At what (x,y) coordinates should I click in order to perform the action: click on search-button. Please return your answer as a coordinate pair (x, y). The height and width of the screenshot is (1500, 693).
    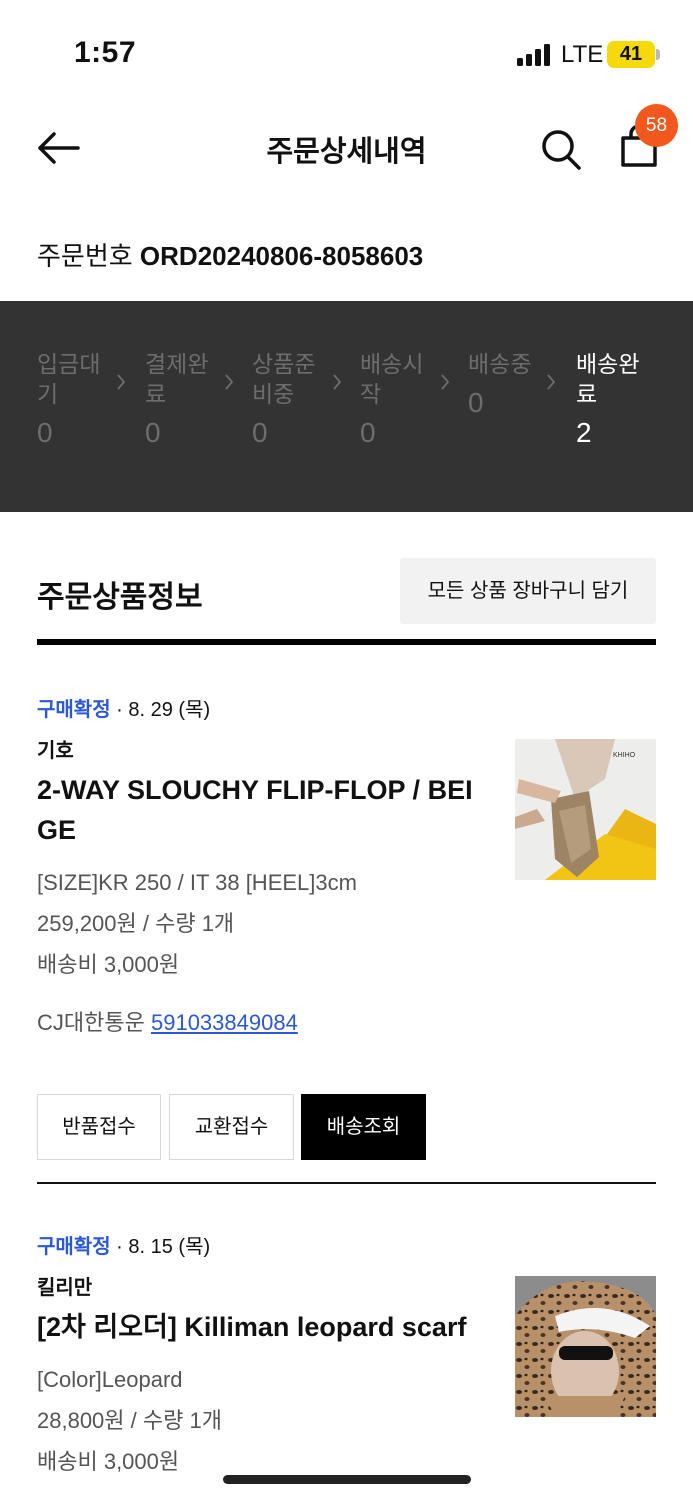
    Looking at the image, I should click on (561, 148).